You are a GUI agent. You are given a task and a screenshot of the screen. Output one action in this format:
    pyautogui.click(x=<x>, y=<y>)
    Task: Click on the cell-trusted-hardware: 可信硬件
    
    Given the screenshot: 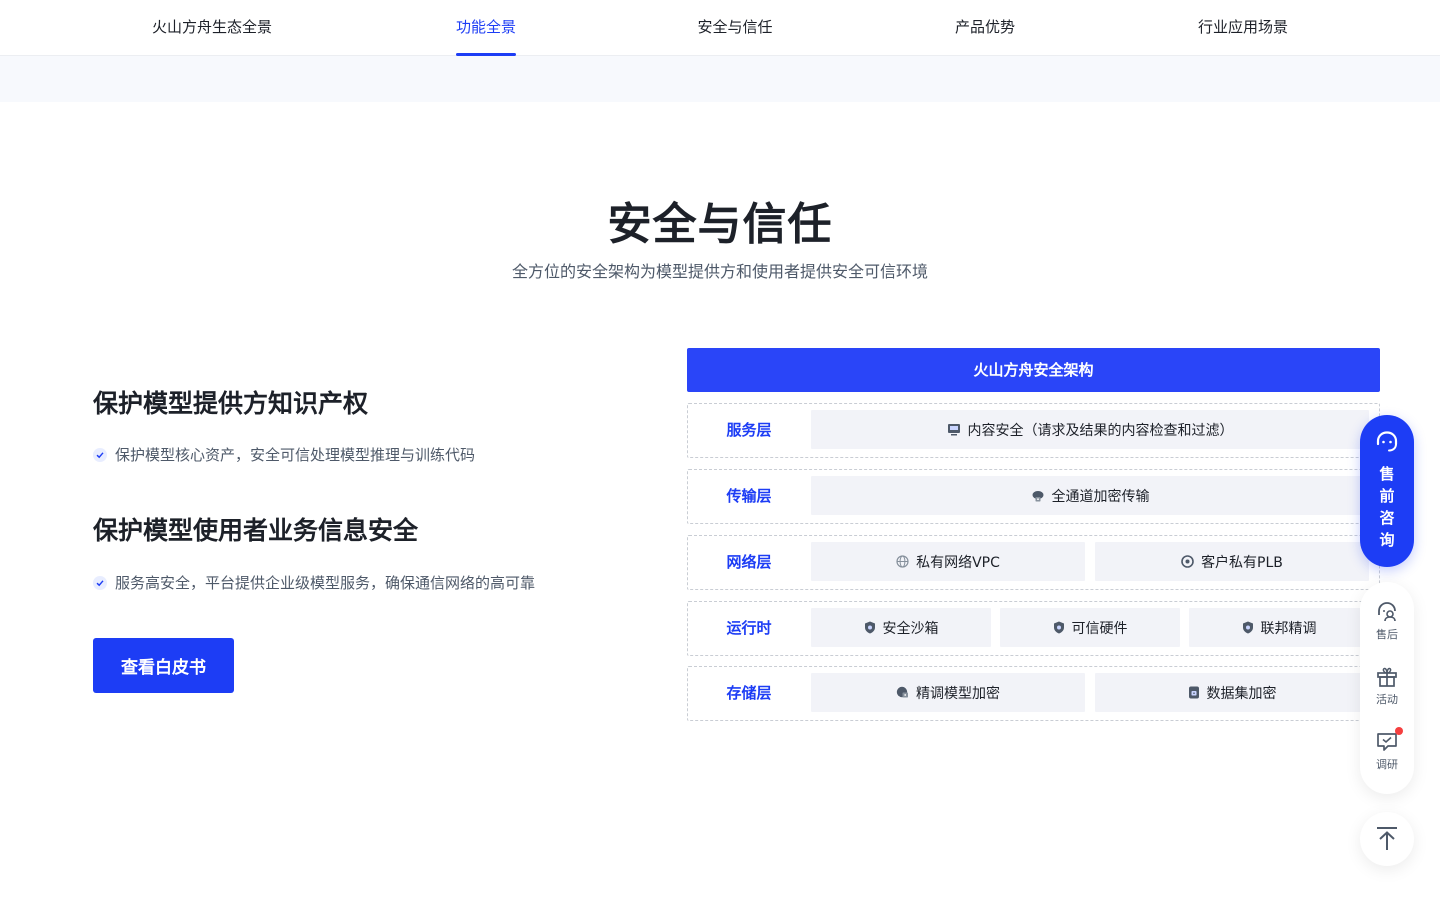 What is the action you would take?
    pyautogui.click(x=1090, y=627)
    